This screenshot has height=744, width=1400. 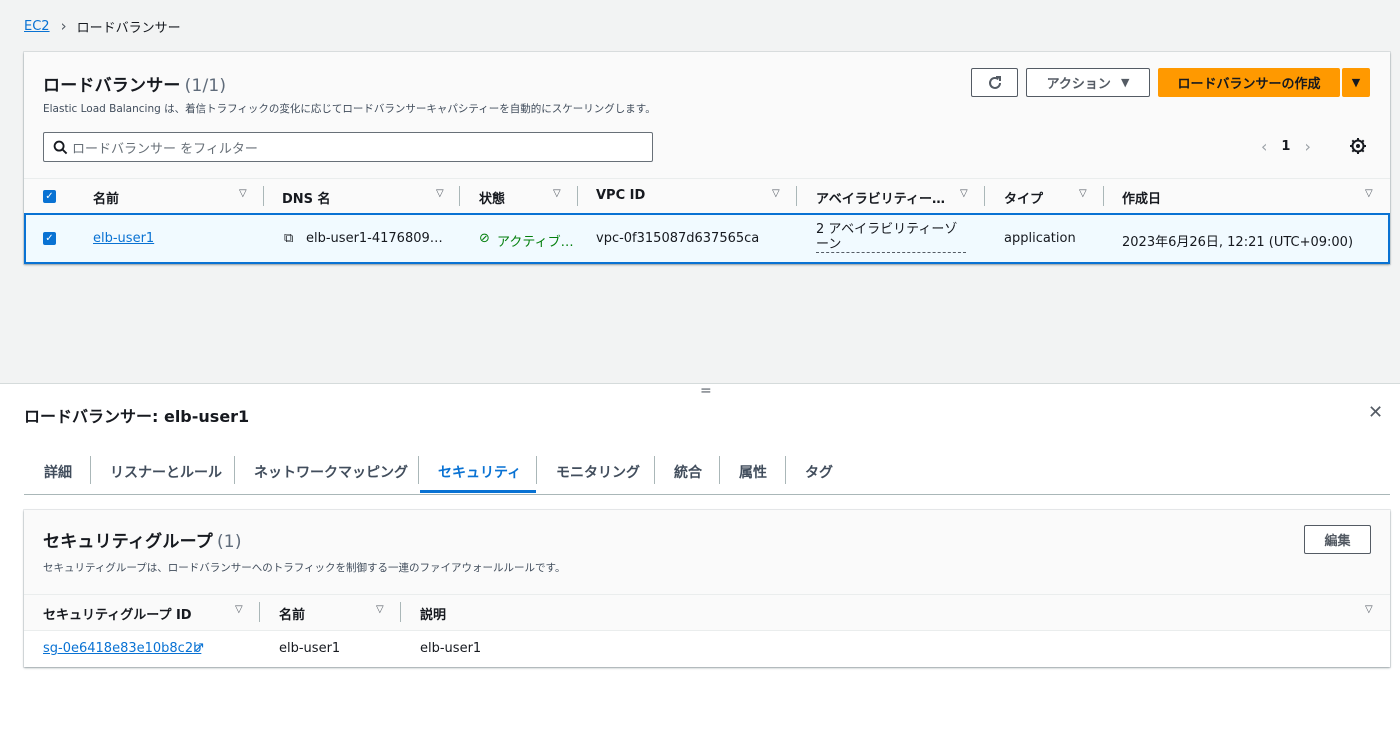 What do you see at coordinates (753, 472) in the screenshot?
I see `tab-attributes: 属性` at bounding box center [753, 472].